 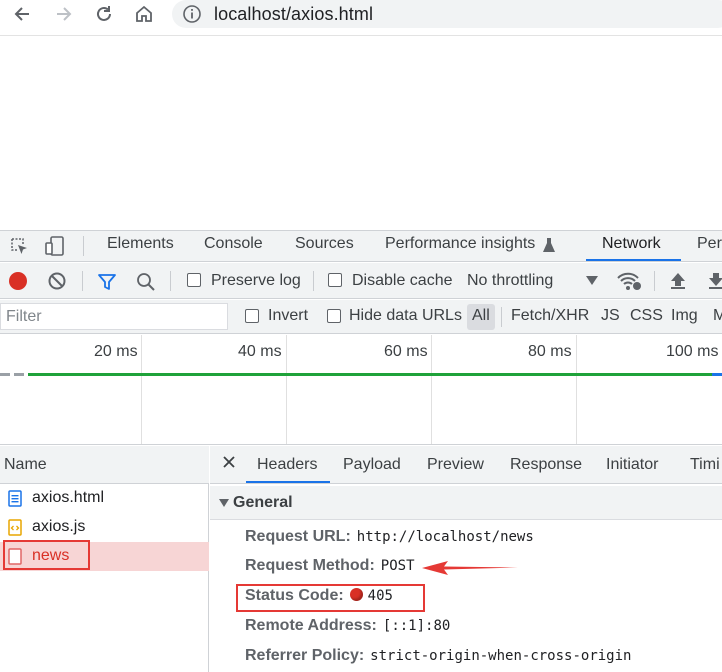 What do you see at coordinates (405, 316) in the screenshot?
I see `hide-data-urls-label: Hide data URLs` at bounding box center [405, 316].